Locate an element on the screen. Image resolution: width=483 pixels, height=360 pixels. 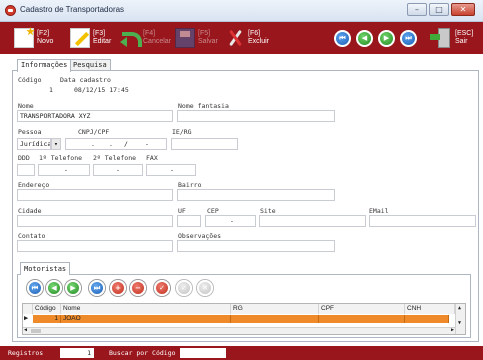
motorista-first-button: ⏮ is located at coordinates (35, 288).